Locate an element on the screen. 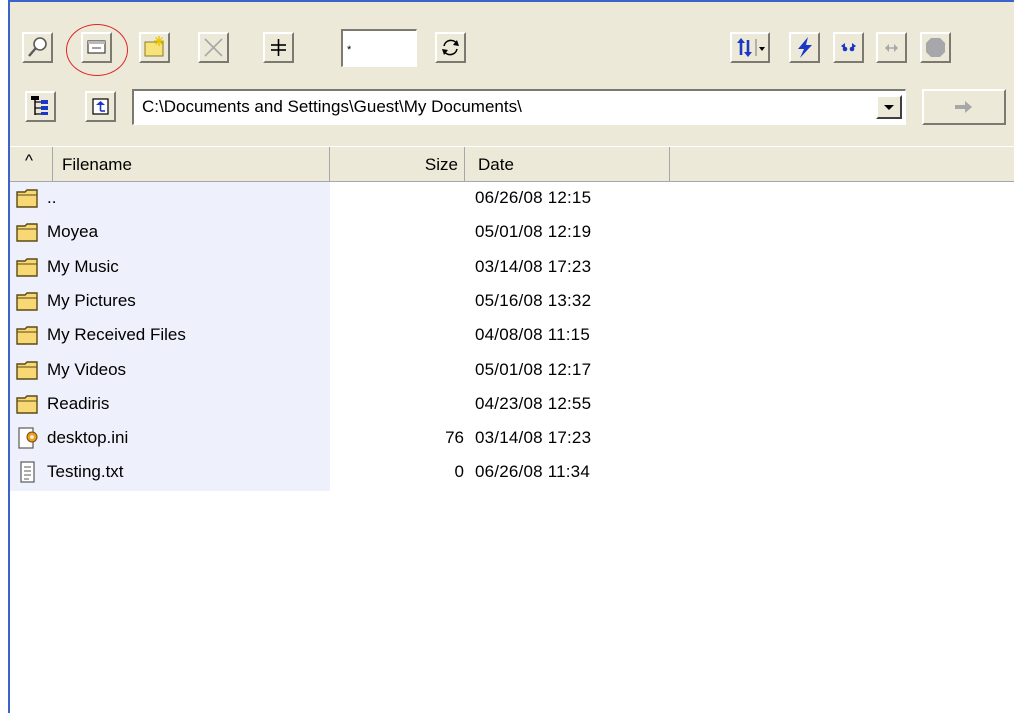 Image resolution: width=1014 pixels, height=715 pixels. file-row: My Videos 05/01/08 12:17 is located at coordinates (512, 371).